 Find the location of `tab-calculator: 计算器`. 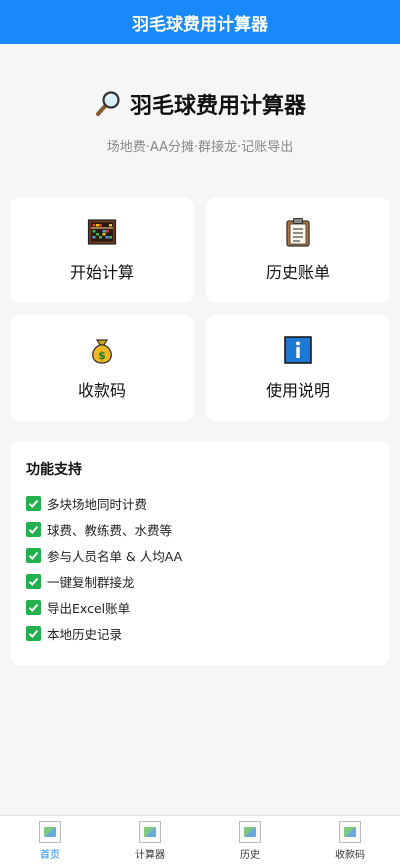

tab-calculator: 计算器 is located at coordinates (150, 841).